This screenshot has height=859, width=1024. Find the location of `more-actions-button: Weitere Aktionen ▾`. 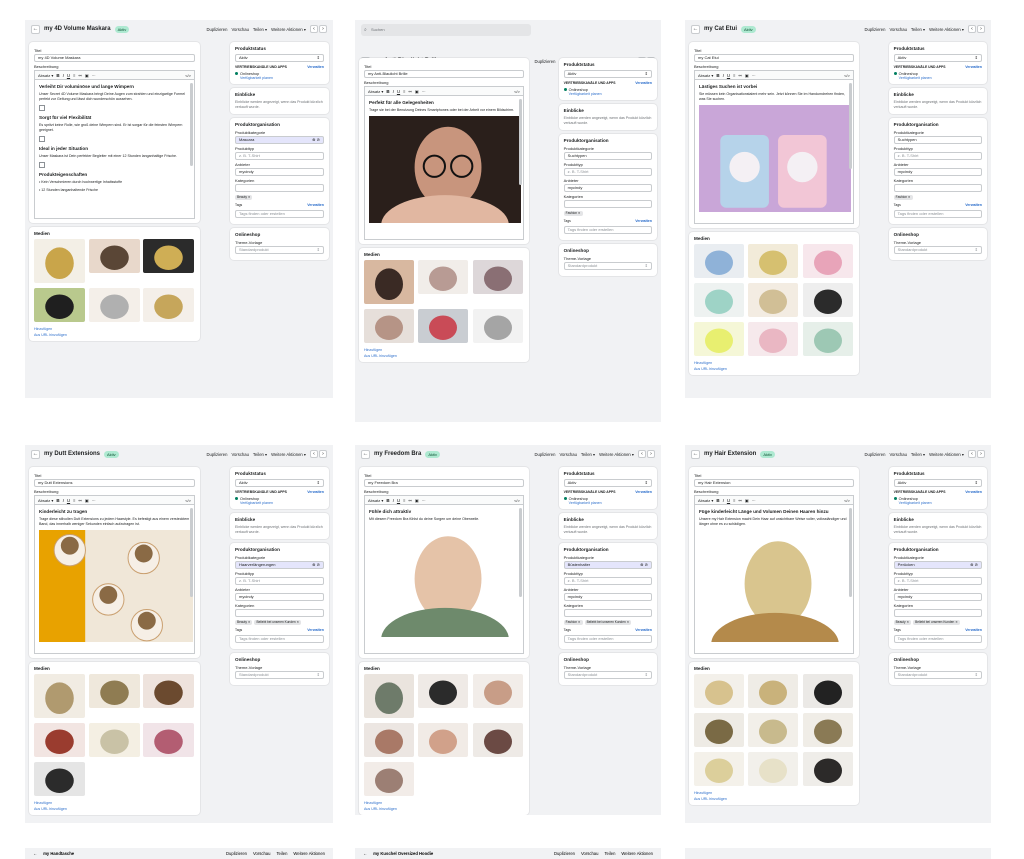

more-actions-button: Weitere Aktionen ▾ is located at coordinates (288, 29).